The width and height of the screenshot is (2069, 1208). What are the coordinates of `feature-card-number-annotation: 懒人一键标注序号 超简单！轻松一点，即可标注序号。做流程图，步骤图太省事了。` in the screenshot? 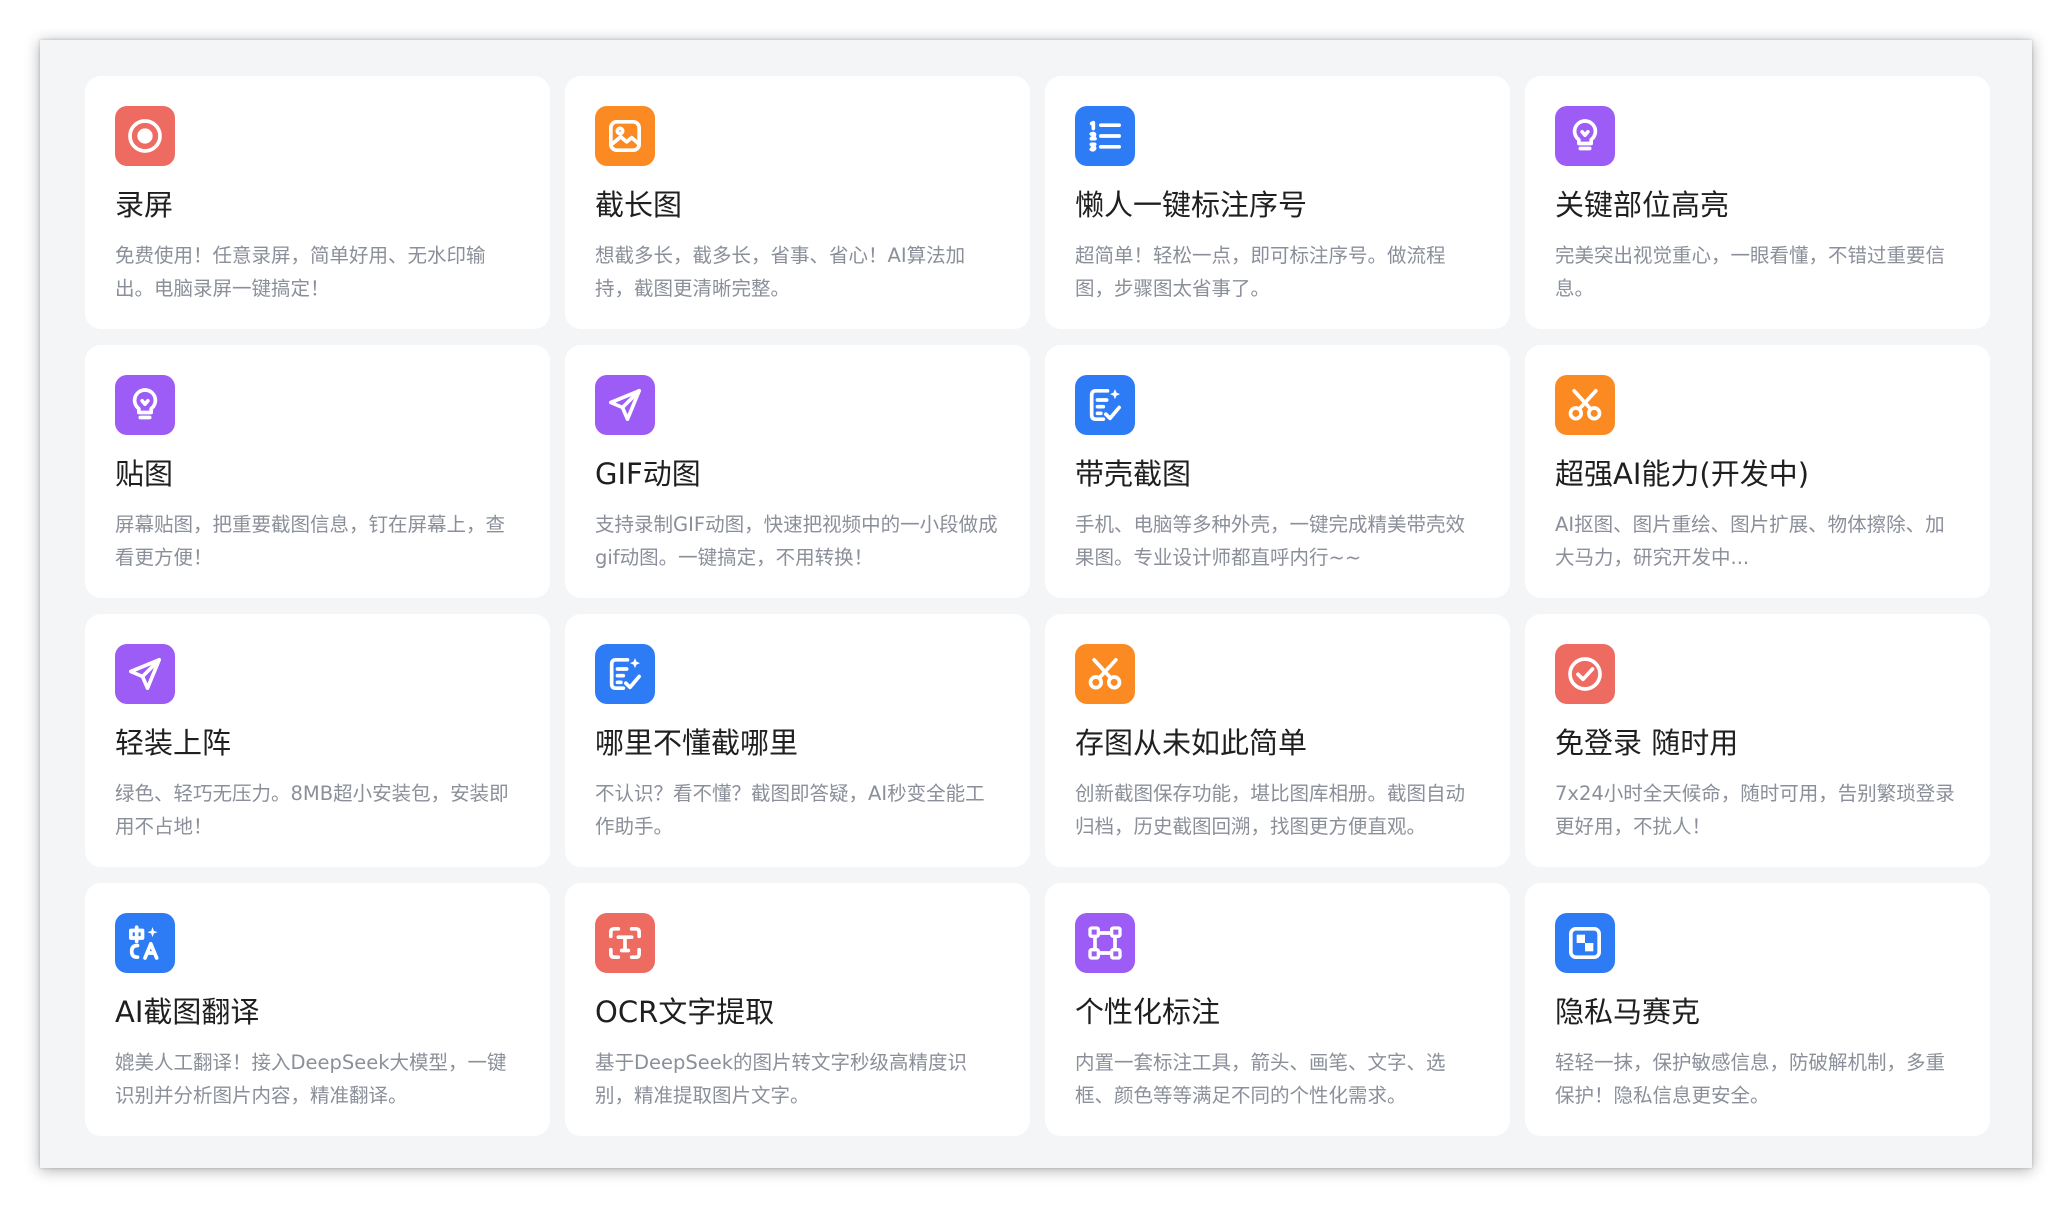 It's located at (1277, 202).